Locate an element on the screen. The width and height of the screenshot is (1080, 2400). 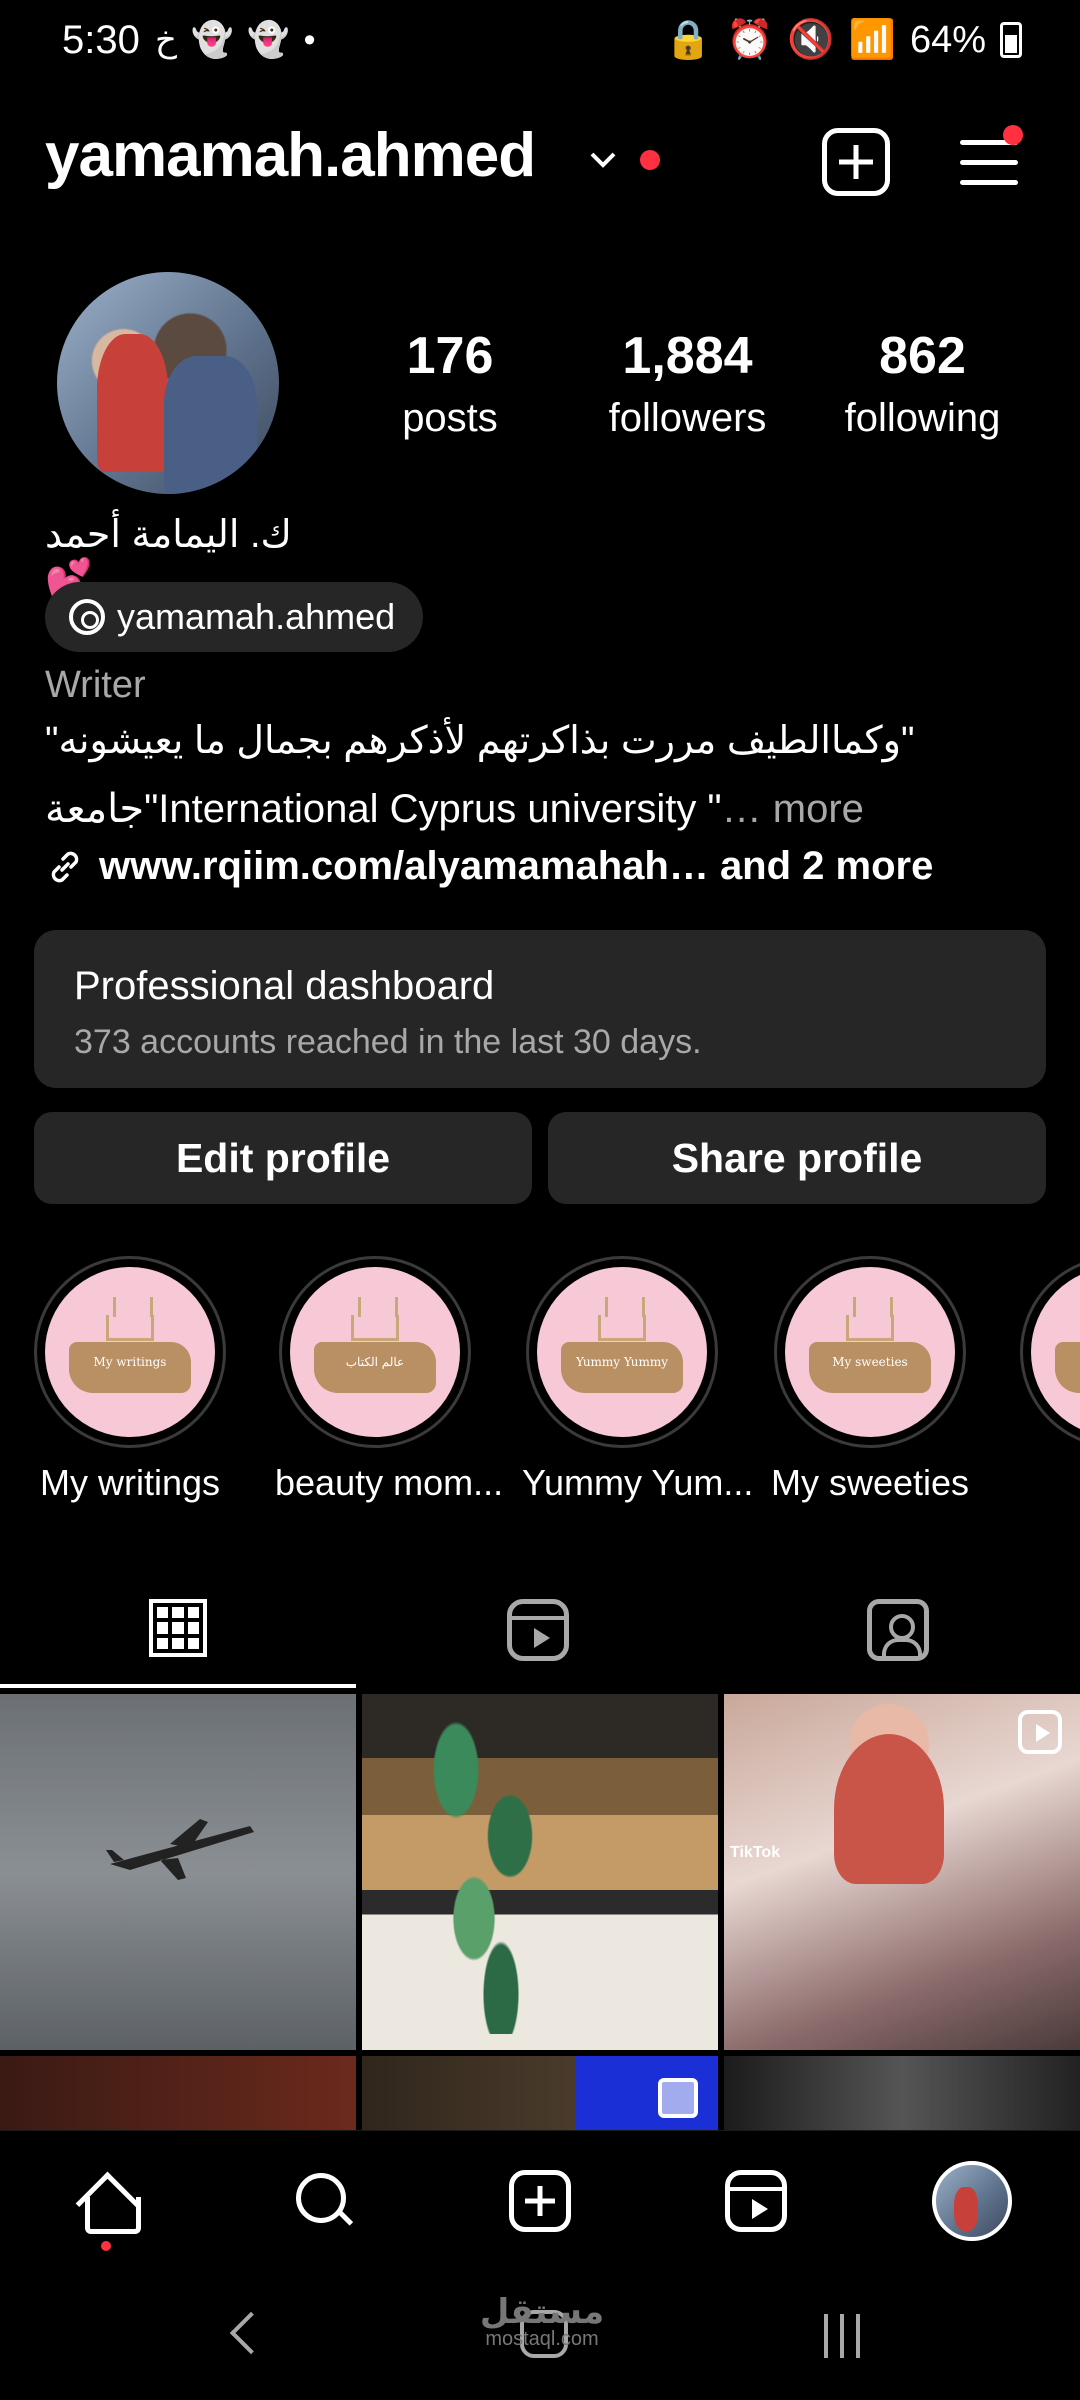
highlight-item: My writings My writings is located at coordinates (130, 1380).